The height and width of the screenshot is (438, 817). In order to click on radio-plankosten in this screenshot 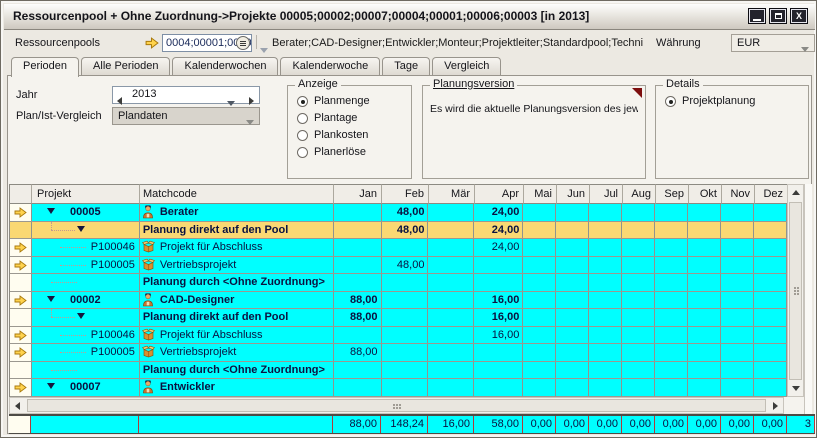, I will do `click(302, 135)`.